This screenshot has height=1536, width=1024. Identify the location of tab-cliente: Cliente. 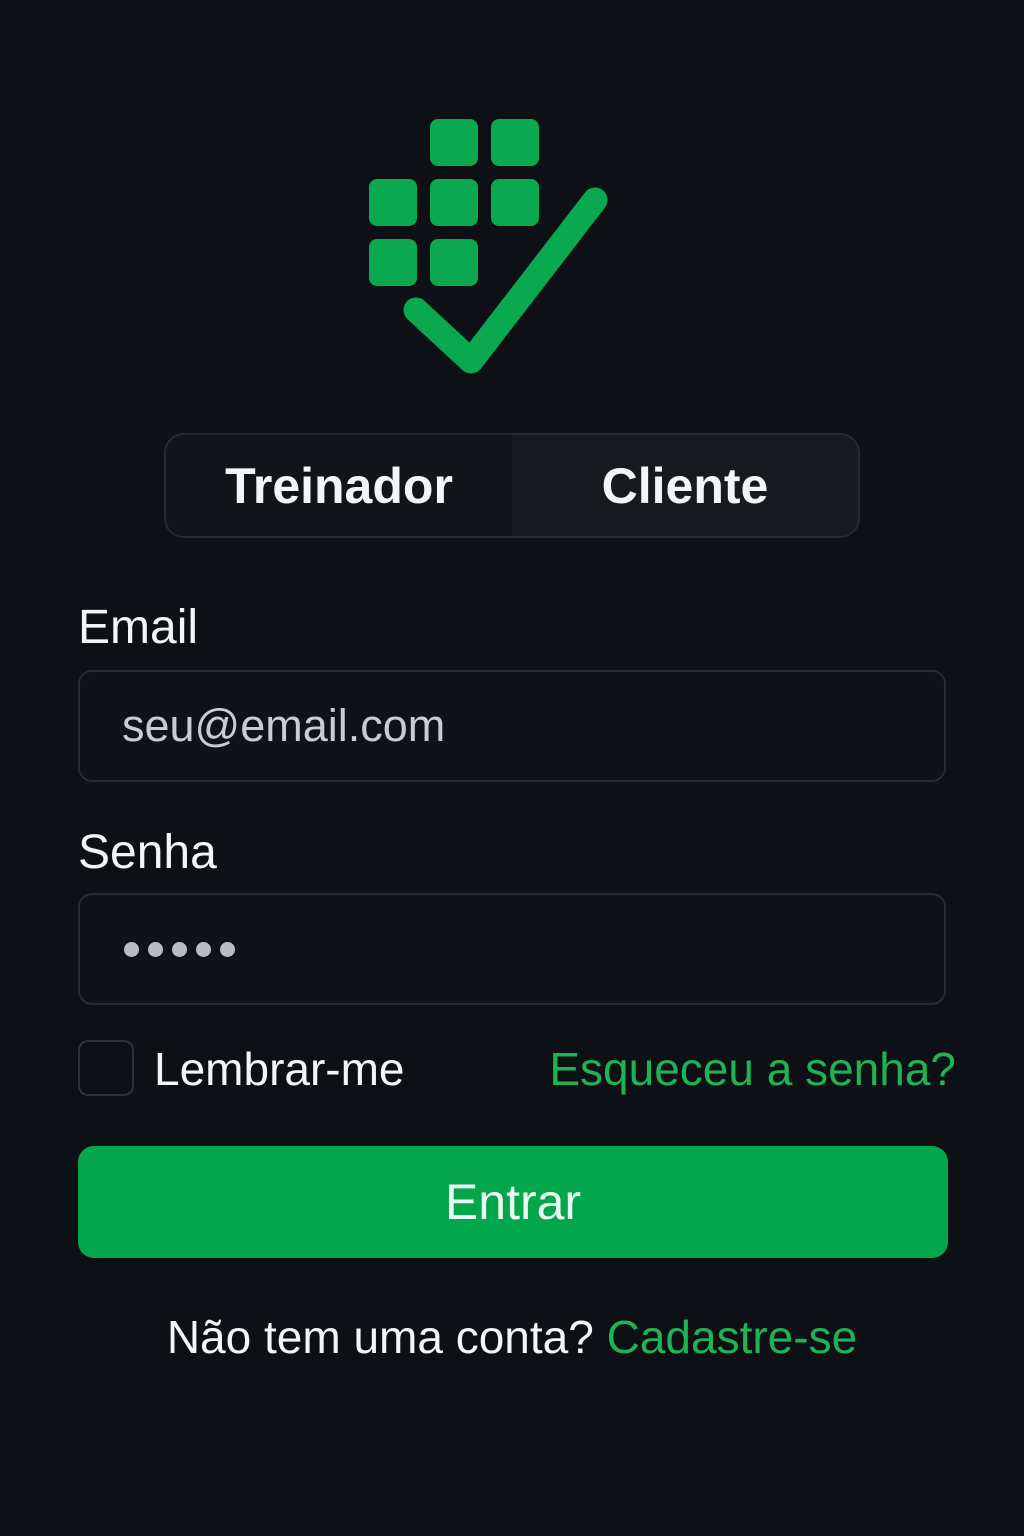
(685, 485).